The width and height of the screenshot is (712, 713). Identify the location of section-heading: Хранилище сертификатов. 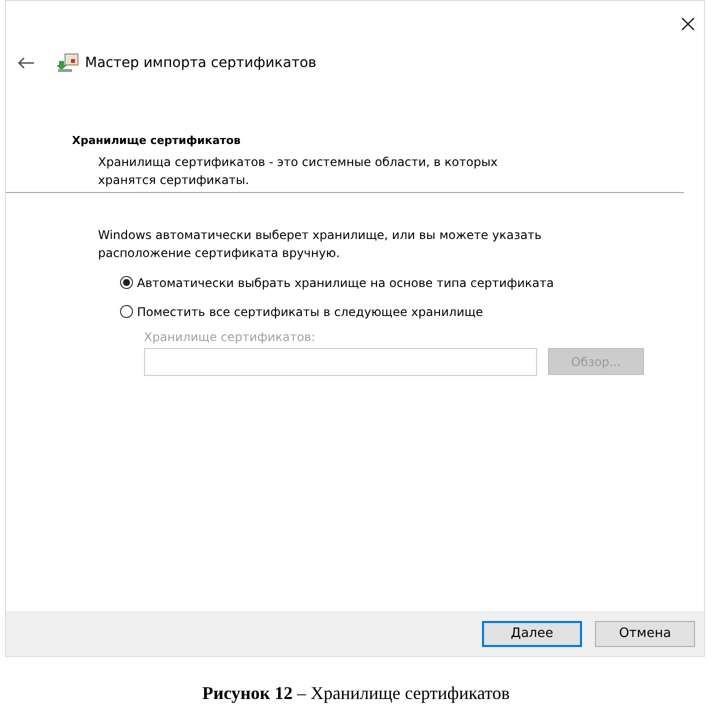
(157, 140).